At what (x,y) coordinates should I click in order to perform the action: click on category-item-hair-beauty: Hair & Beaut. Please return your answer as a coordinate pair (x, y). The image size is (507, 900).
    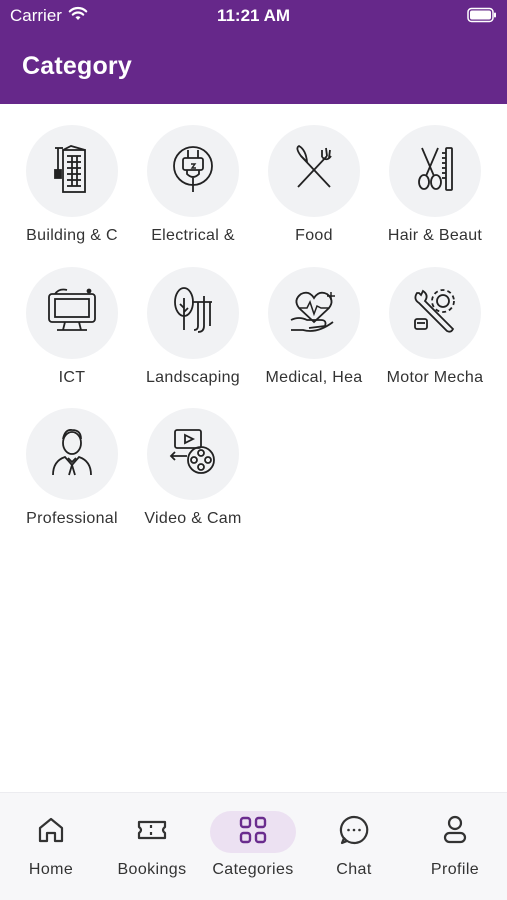
    Looking at the image, I should click on (435, 190).